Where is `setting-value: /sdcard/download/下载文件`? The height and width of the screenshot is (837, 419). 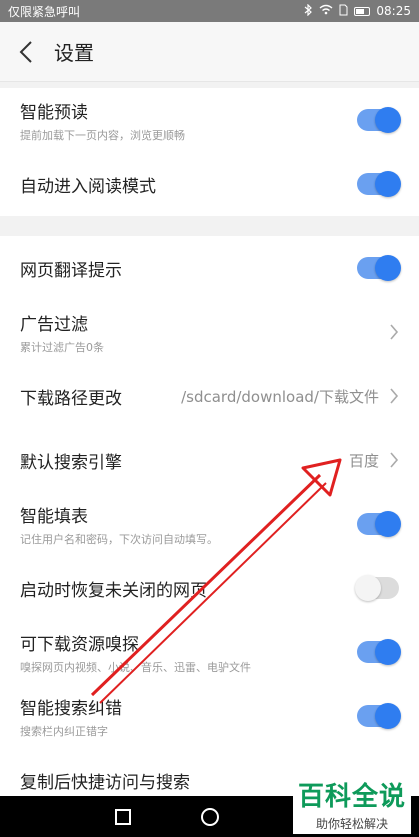 setting-value: /sdcard/download/下载文件 is located at coordinates (280, 396).